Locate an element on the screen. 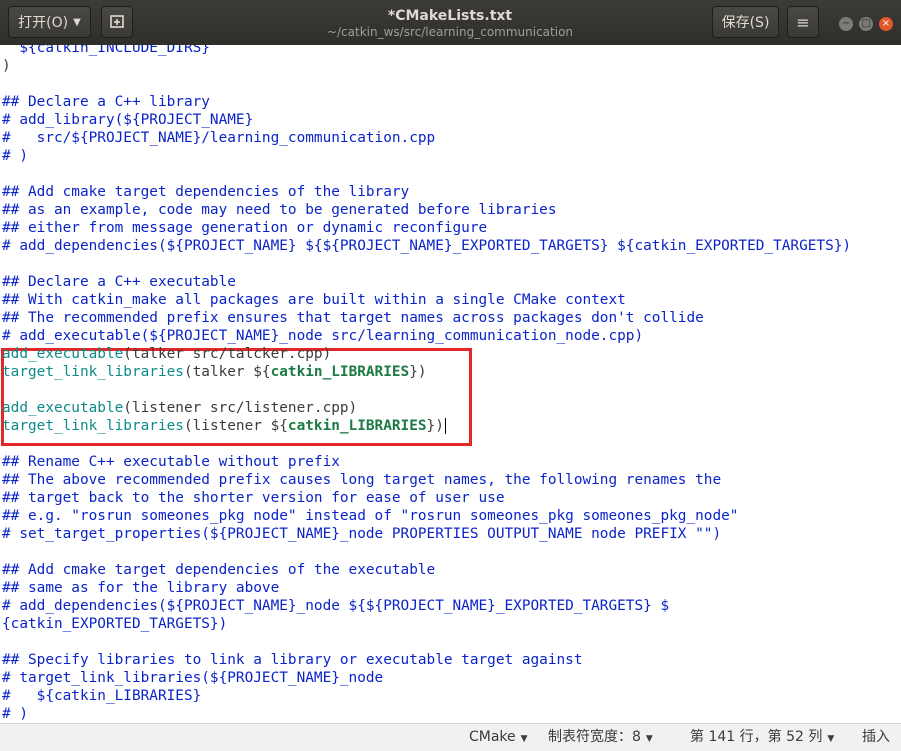 The width and height of the screenshot is (901, 751). document-title: *CMakeLists.txt is located at coordinates (450, 16).